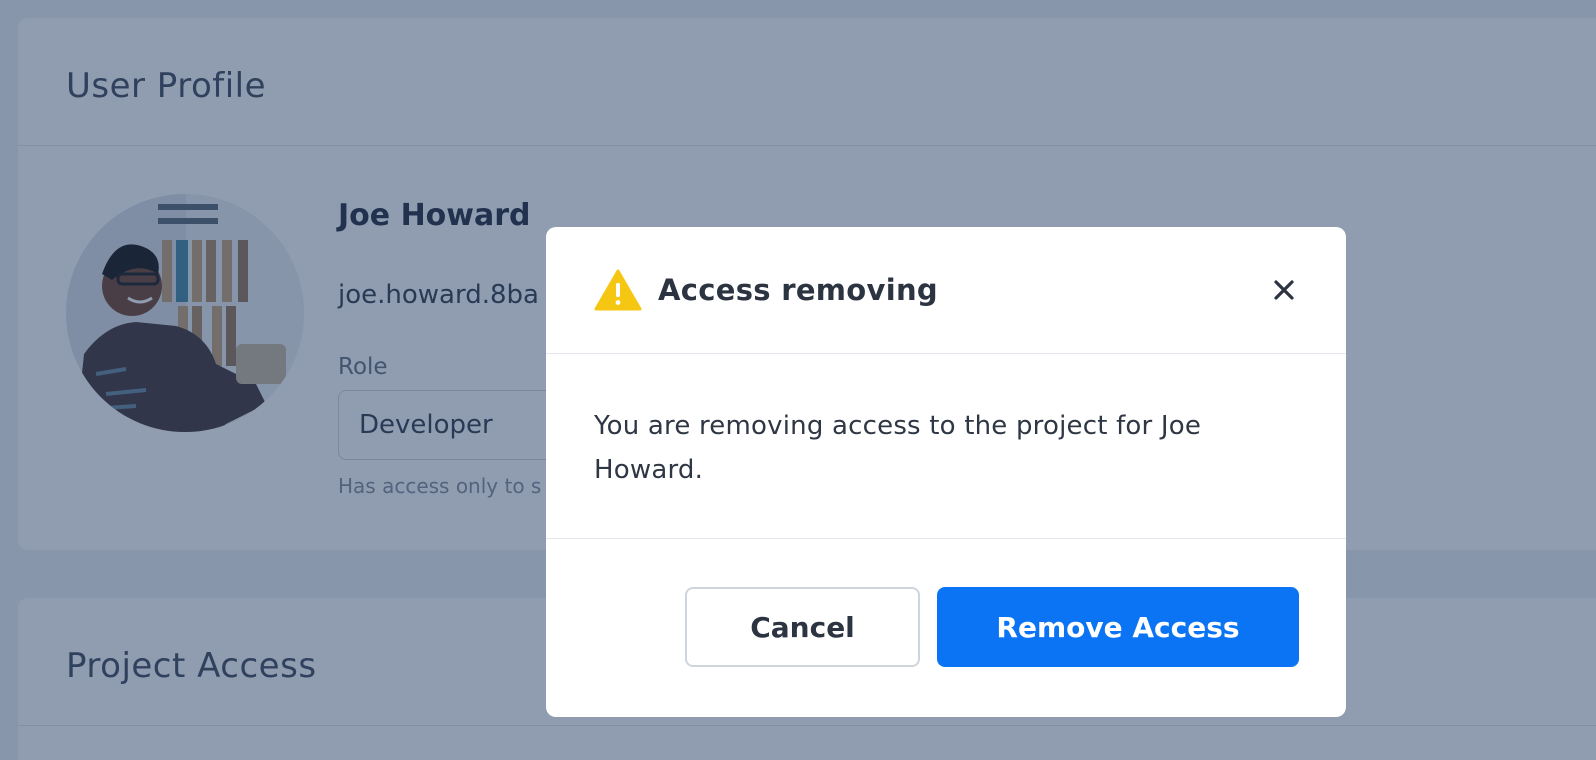 The width and height of the screenshot is (1596, 760). What do you see at coordinates (618, 290) in the screenshot?
I see `warning-triangle-icon` at bounding box center [618, 290].